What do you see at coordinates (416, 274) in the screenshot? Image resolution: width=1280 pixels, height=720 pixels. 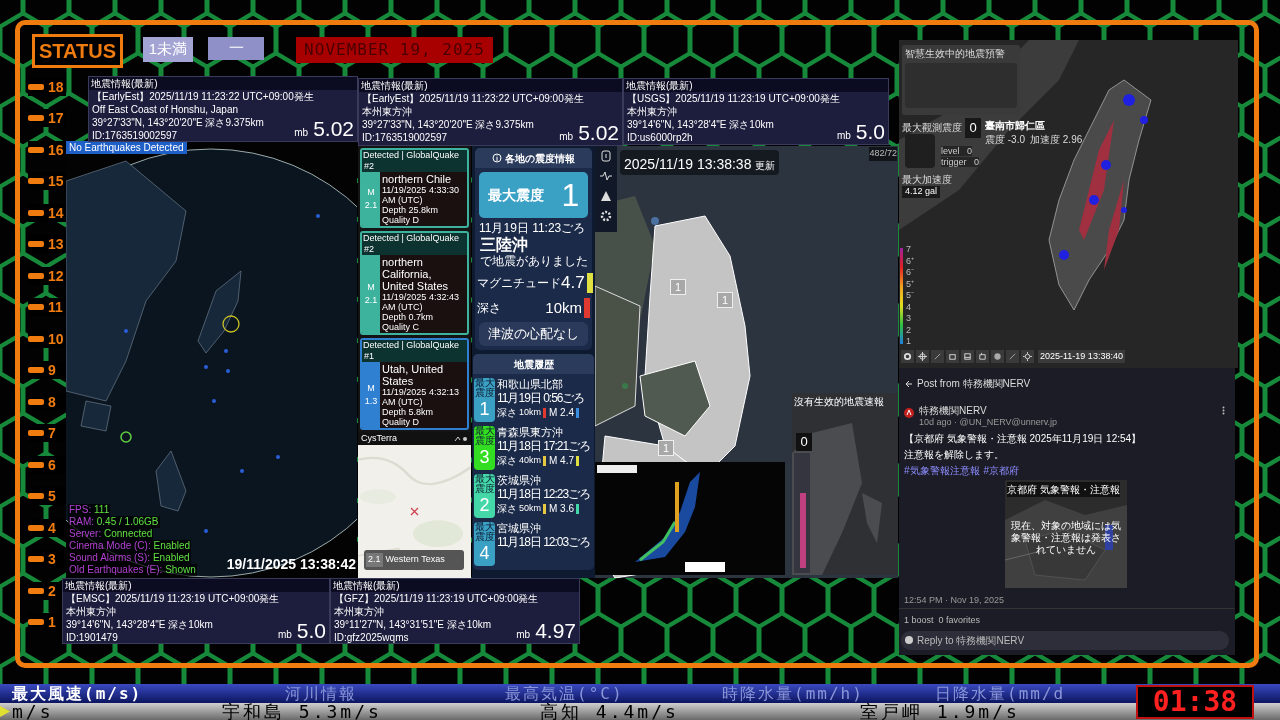 I see `event-place: northern California, United States` at bounding box center [416, 274].